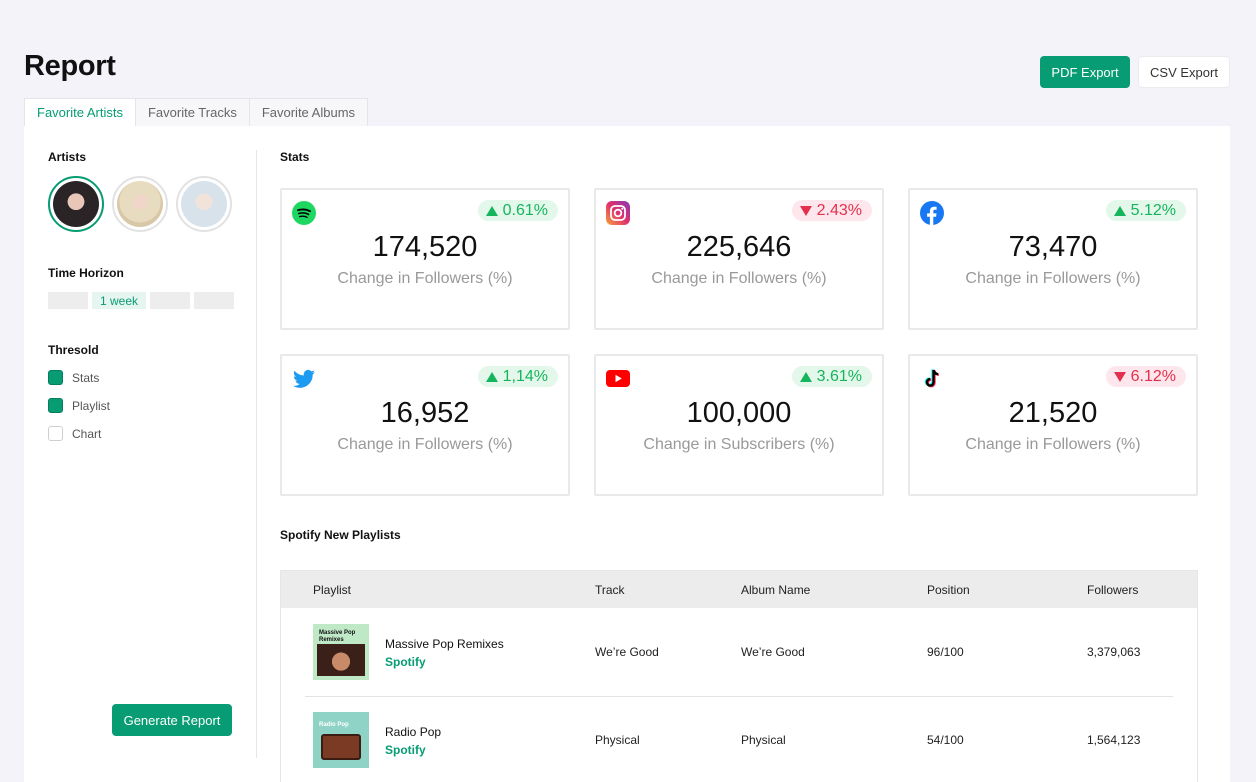 This screenshot has width=1256, height=782. Describe the element at coordinates (337, 636) in the screenshot. I see `cover-title: Massive Pop Remixes` at that location.